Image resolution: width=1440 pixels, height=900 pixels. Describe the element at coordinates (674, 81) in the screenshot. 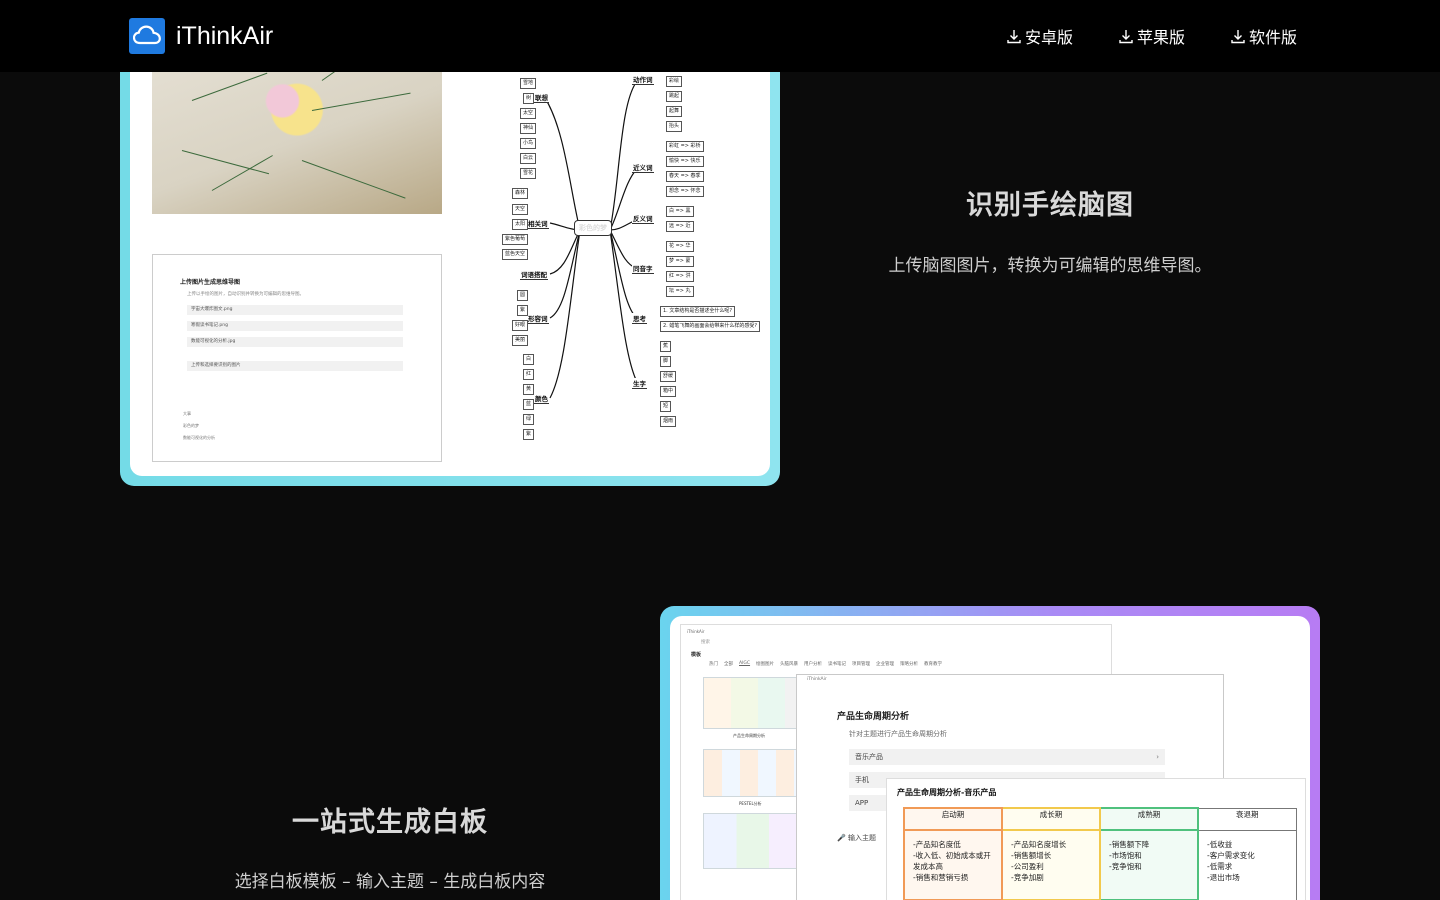

I see `mindmap-leaf: 彩绘` at that location.